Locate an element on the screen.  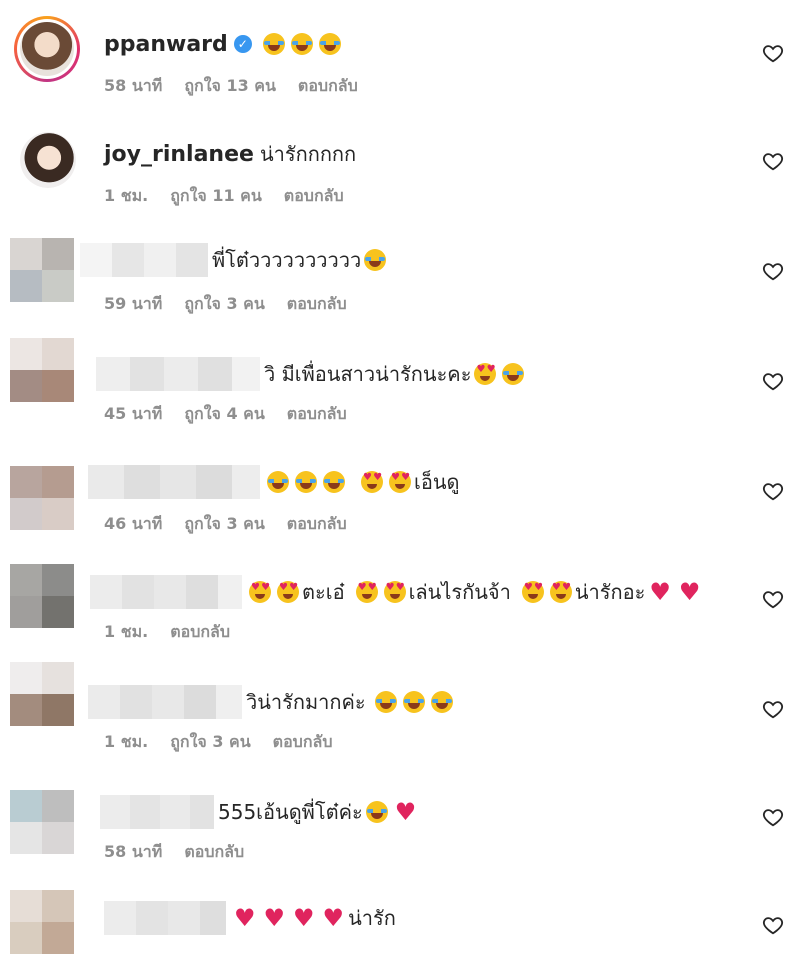
comment-item: 555เอ้นดูพี่โต๋ค่ะ ♥ 58 นาที ตอบกลับ is located at coordinates (400, 825).